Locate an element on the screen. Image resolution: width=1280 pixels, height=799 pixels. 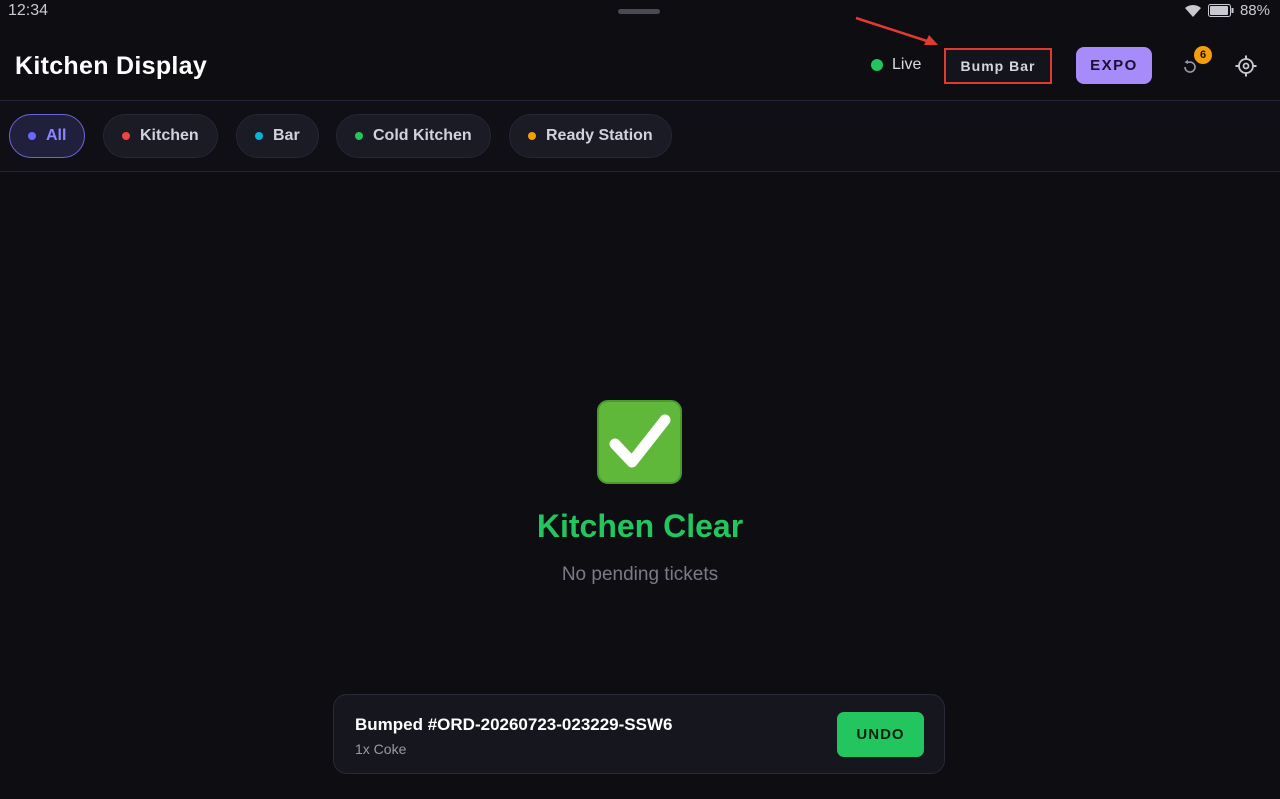
live-label: Live is located at coordinates (907, 64).